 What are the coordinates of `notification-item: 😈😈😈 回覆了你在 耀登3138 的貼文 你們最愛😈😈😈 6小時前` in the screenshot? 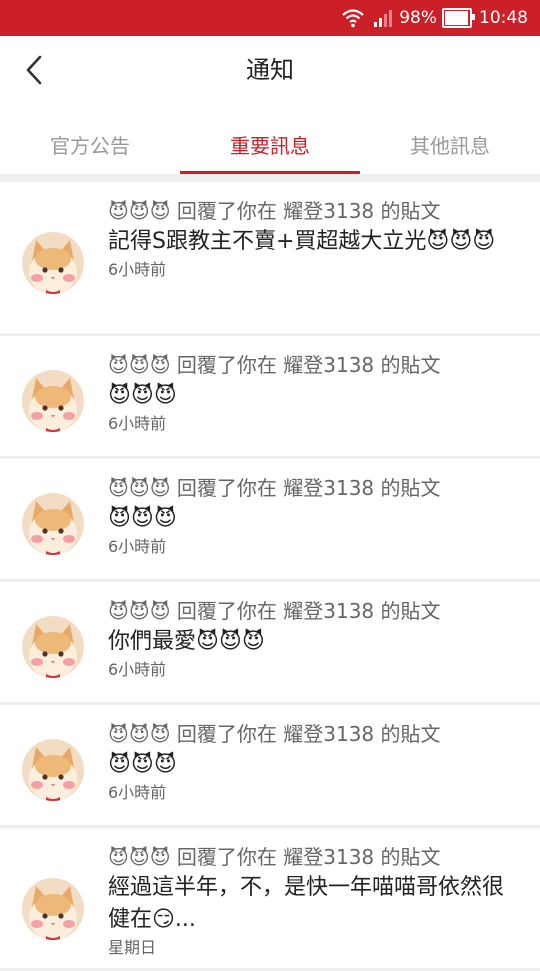 It's located at (270, 642).